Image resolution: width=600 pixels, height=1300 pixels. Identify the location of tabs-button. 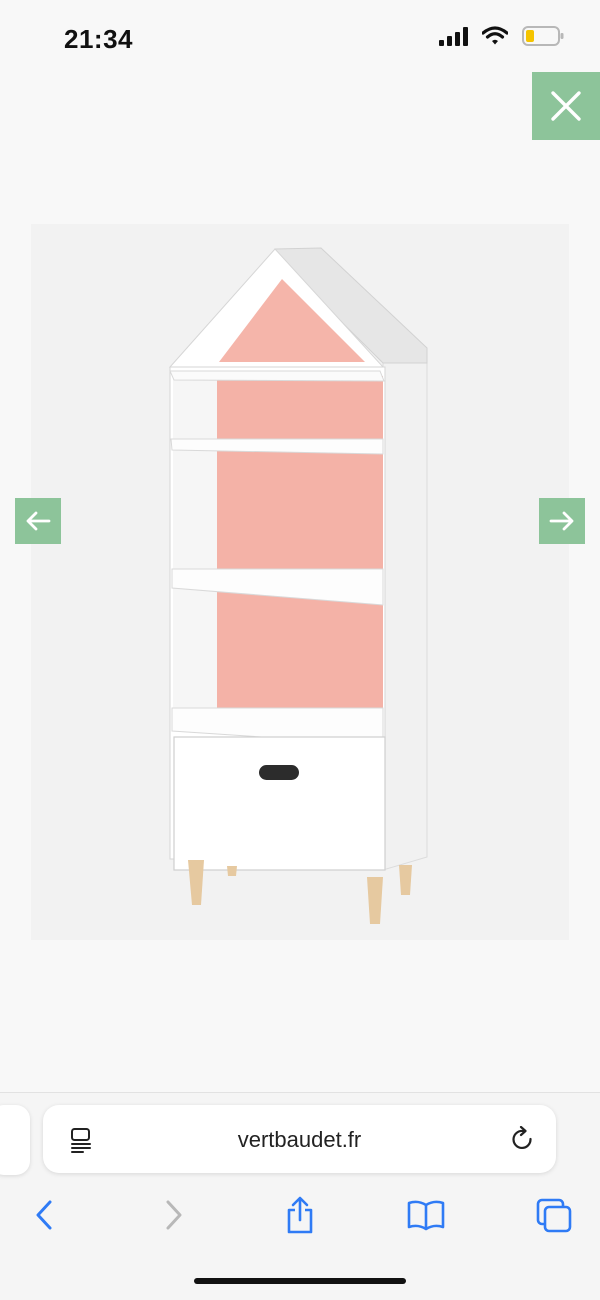
(554, 1215).